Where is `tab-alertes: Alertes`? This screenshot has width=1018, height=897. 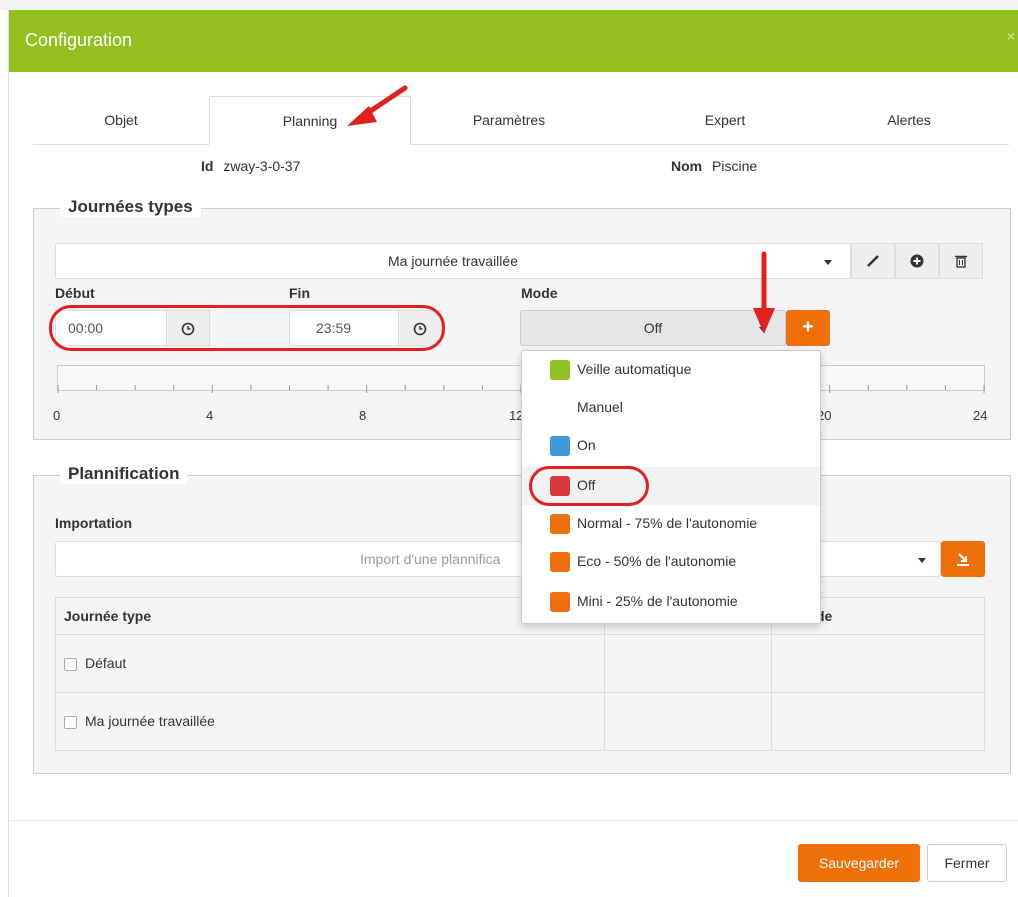 tab-alertes: Alertes is located at coordinates (909, 120).